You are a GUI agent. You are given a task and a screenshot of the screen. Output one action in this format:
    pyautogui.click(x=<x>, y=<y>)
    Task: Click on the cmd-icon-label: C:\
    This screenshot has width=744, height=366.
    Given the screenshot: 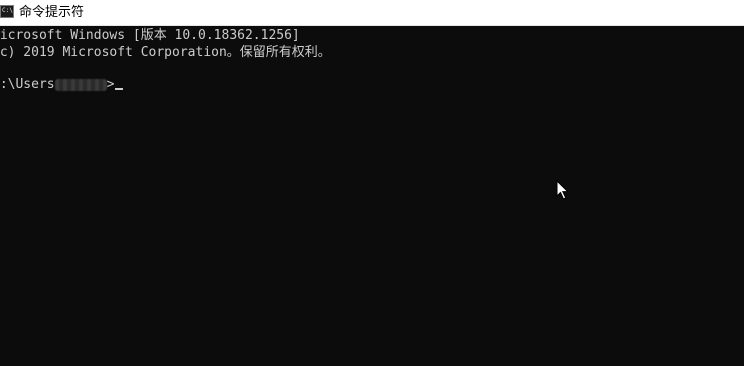 What is the action you would take?
    pyautogui.click(x=7, y=10)
    